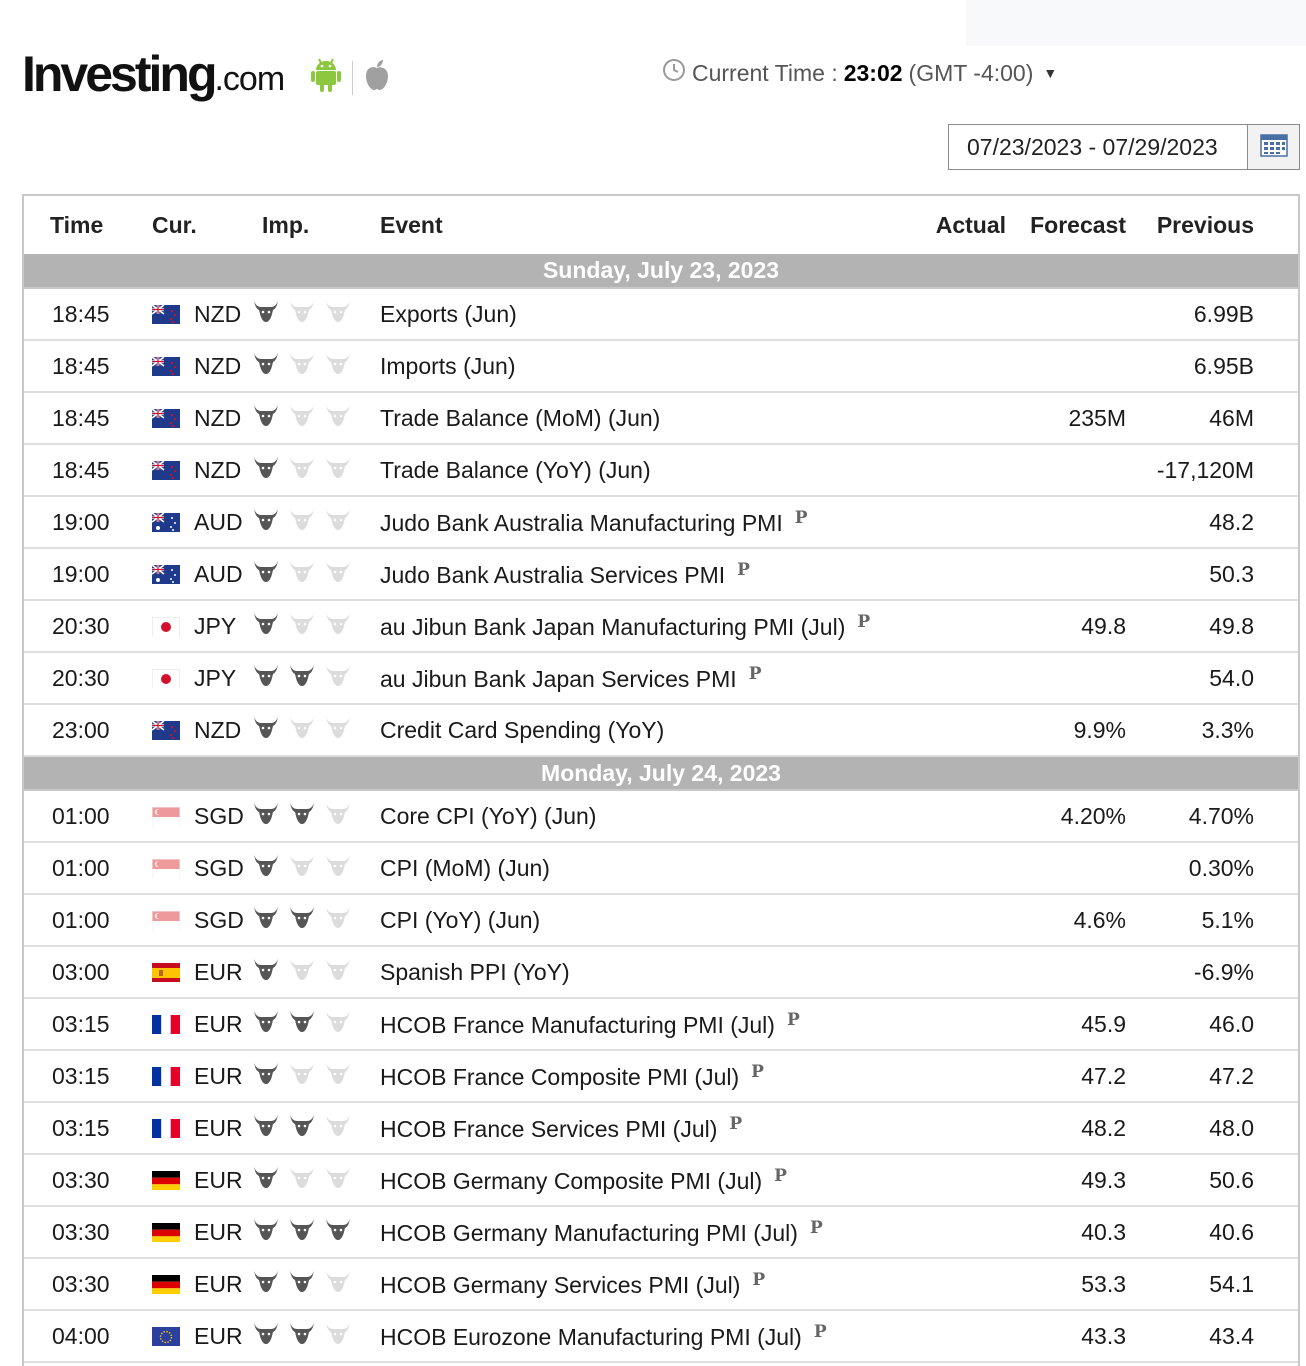  Describe the element at coordinates (1273, 147) in the screenshot. I see `calendar-button` at that location.